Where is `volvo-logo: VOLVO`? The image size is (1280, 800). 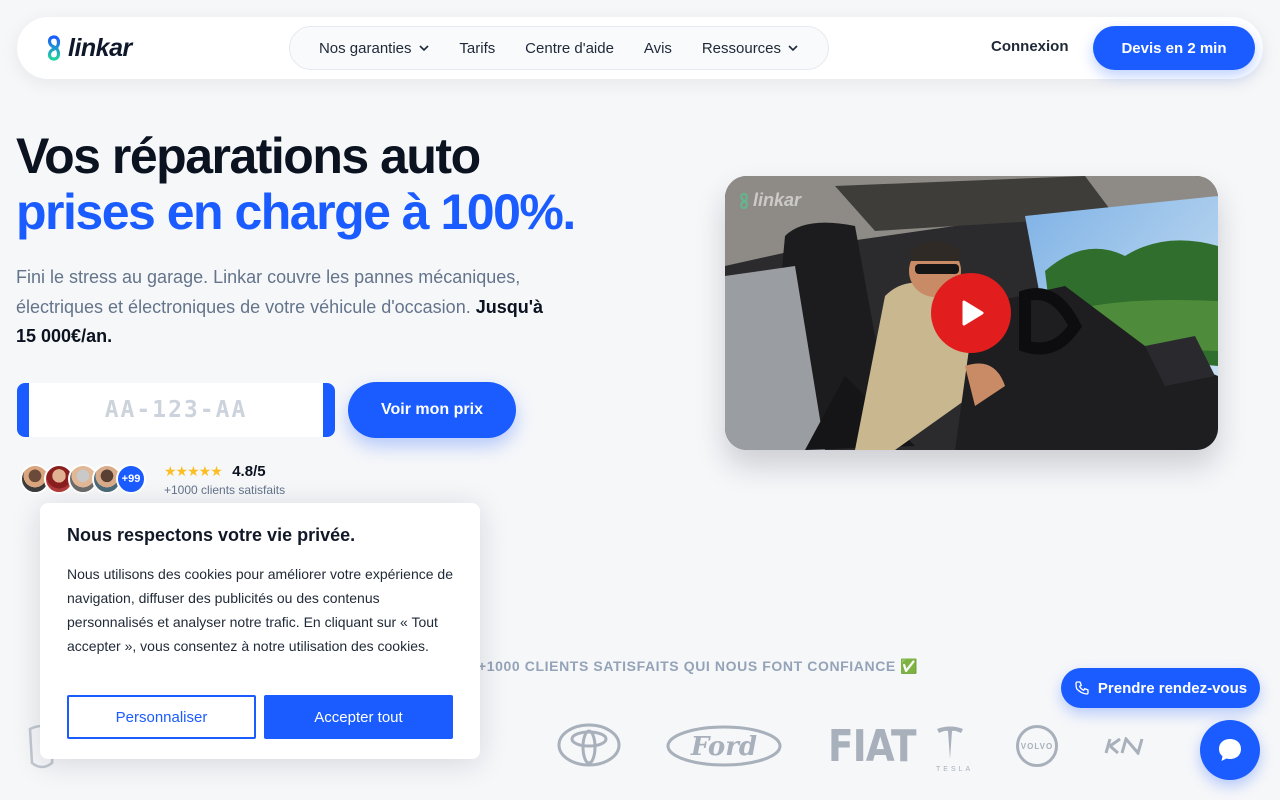 volvo-logo: VOLVO is located at coordinates (1037, 746).